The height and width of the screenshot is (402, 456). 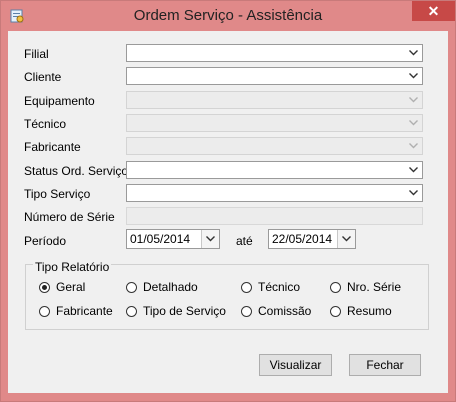 I want to click on fabricante-combobox, so click(x=274, y=146).